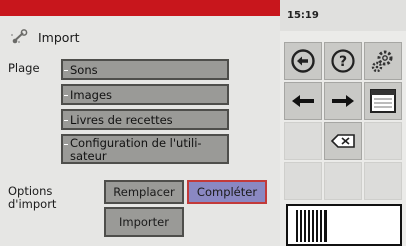  Describe the element at coordinates (24, 68) in the screenshot. I see `range-label: Plage` at that location.